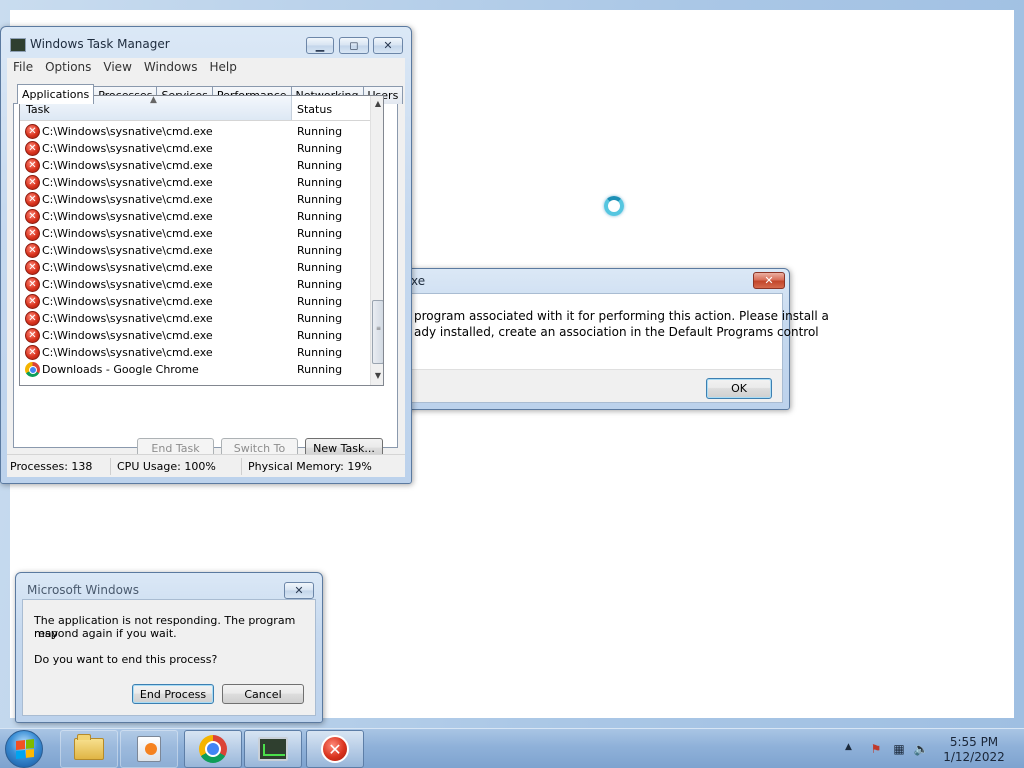  What do you see at coordinates (614, 206) in the screenshot?
I see `busy-cursor-icon` at bounding box center [614, 206].